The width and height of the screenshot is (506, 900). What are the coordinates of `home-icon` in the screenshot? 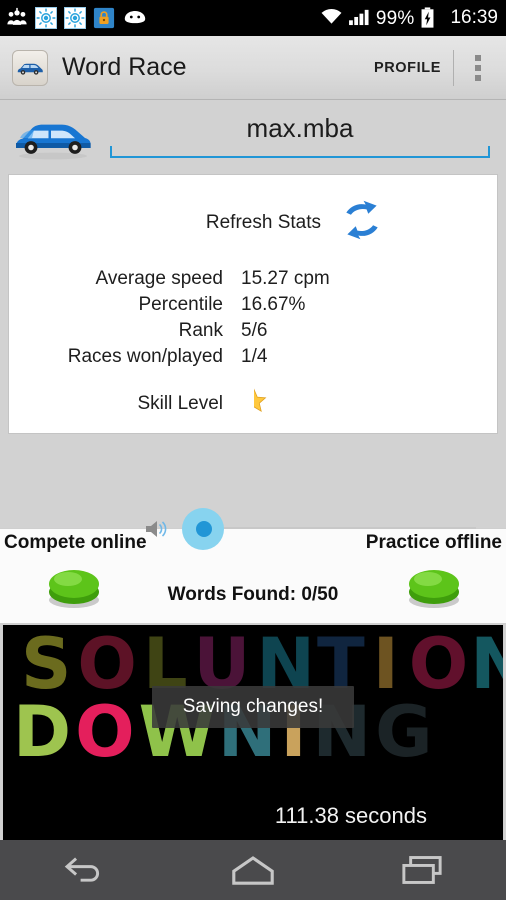 It's located at (253, 870).